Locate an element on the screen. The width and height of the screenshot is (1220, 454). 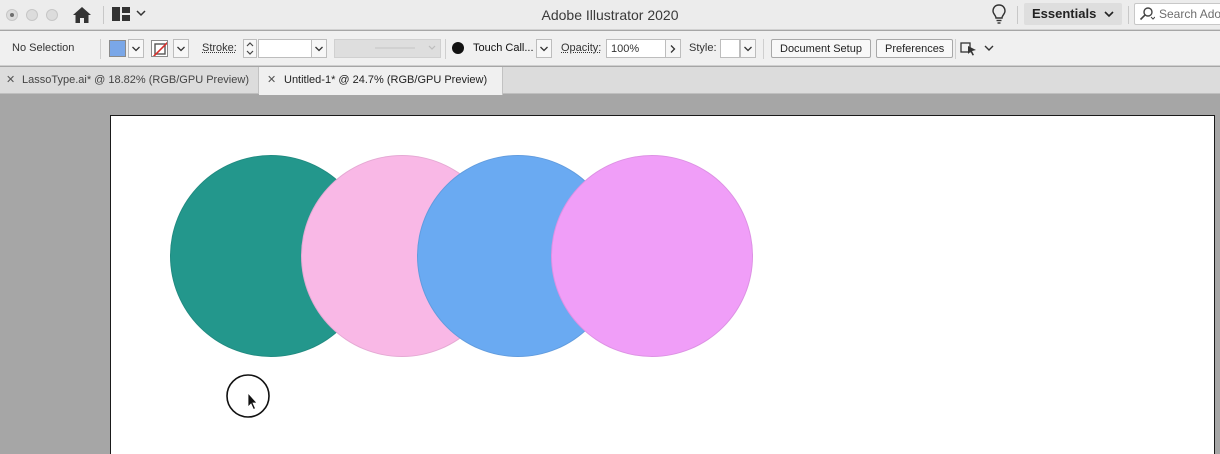
brush-preview-icon is located at coordinates (458, 48).